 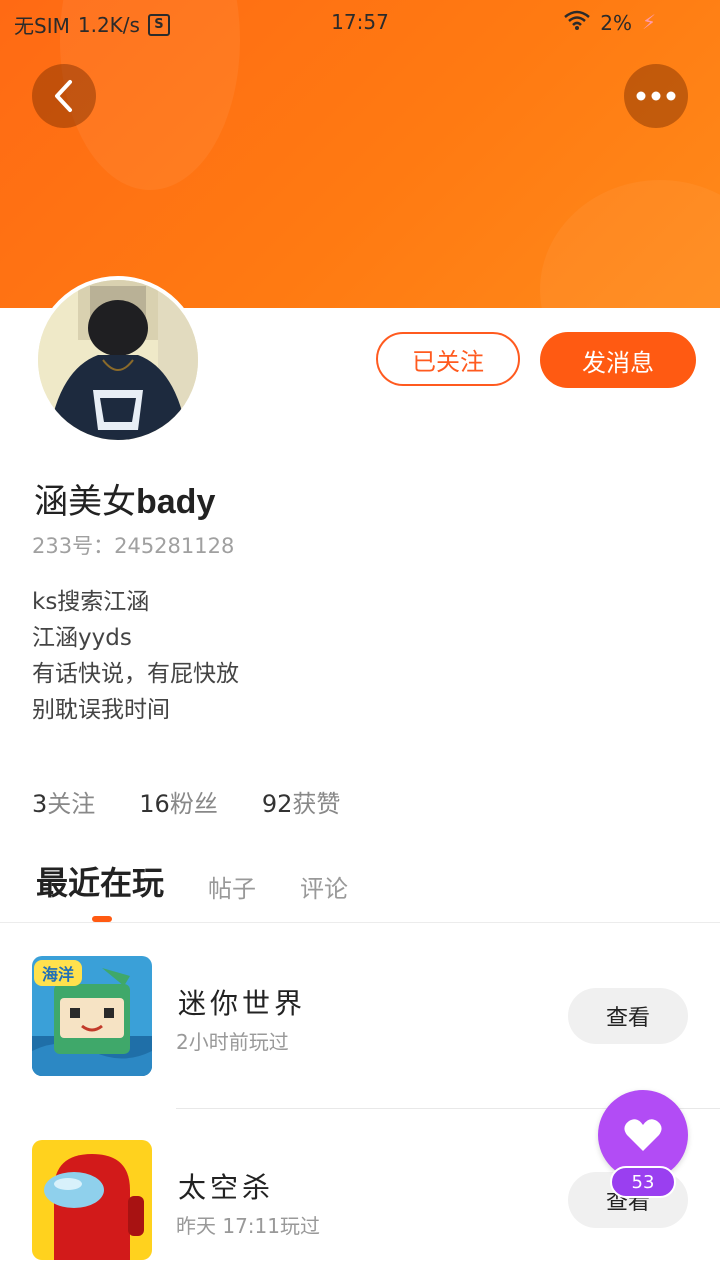 I want to click on profile-stats: 3关注 16粉丝 92获赞, so click(x=186, y=801).